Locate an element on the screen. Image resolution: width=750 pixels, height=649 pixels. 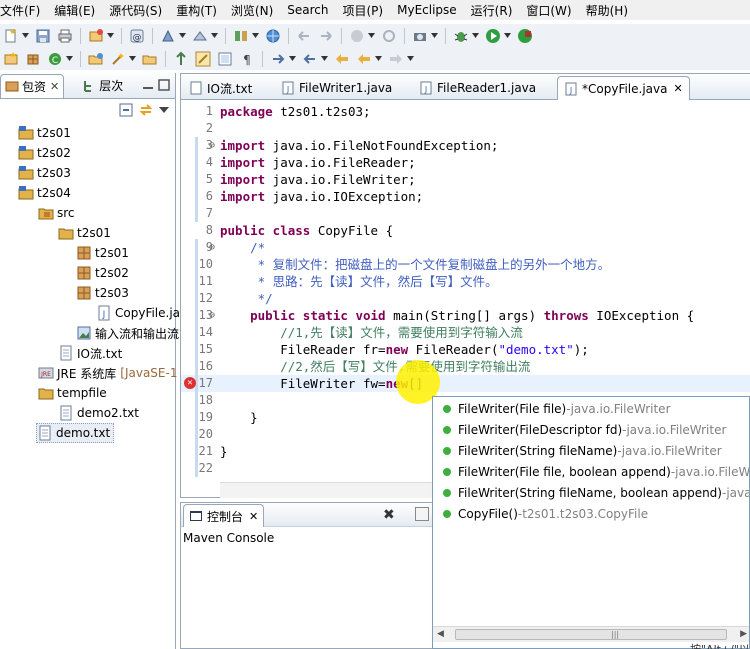
new-class-icon: C is located at coordinates (55, 59).